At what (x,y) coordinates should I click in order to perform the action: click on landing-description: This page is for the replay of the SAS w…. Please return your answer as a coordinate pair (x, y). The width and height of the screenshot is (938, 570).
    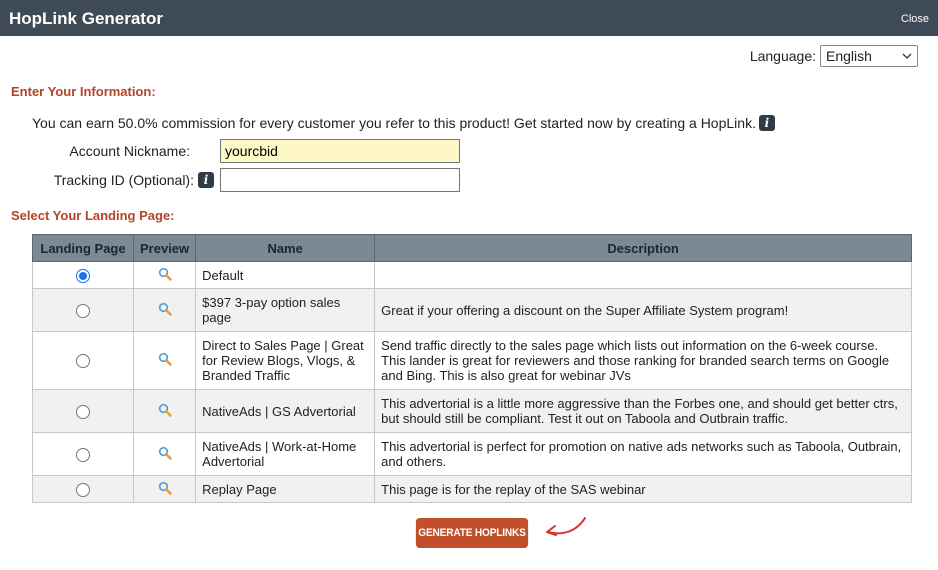
    Looking at the image, I should click on (643, 489).